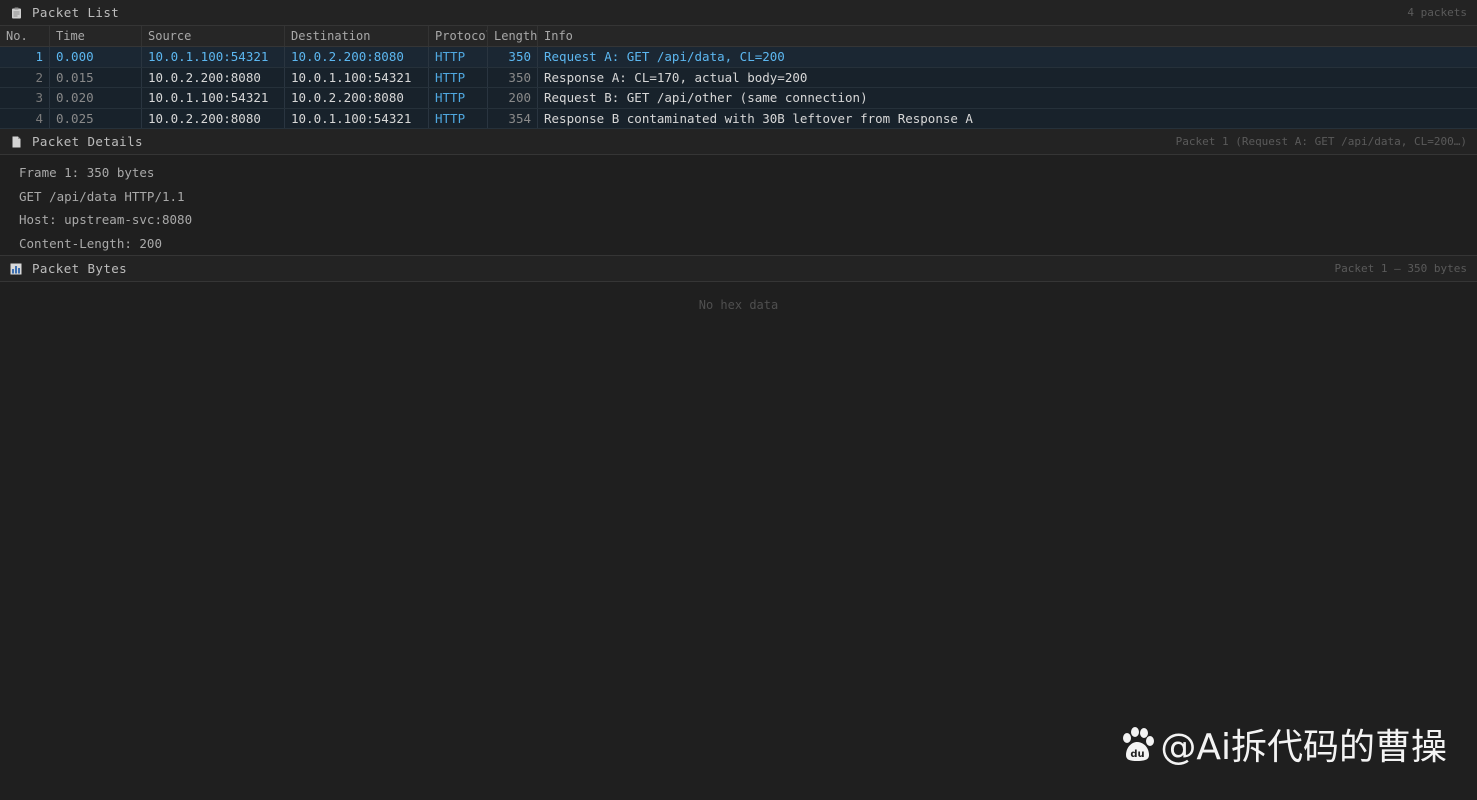 The height and width of the screenshot is (800, 1477). I want to click on packet-no: 4, so click(25, 118).